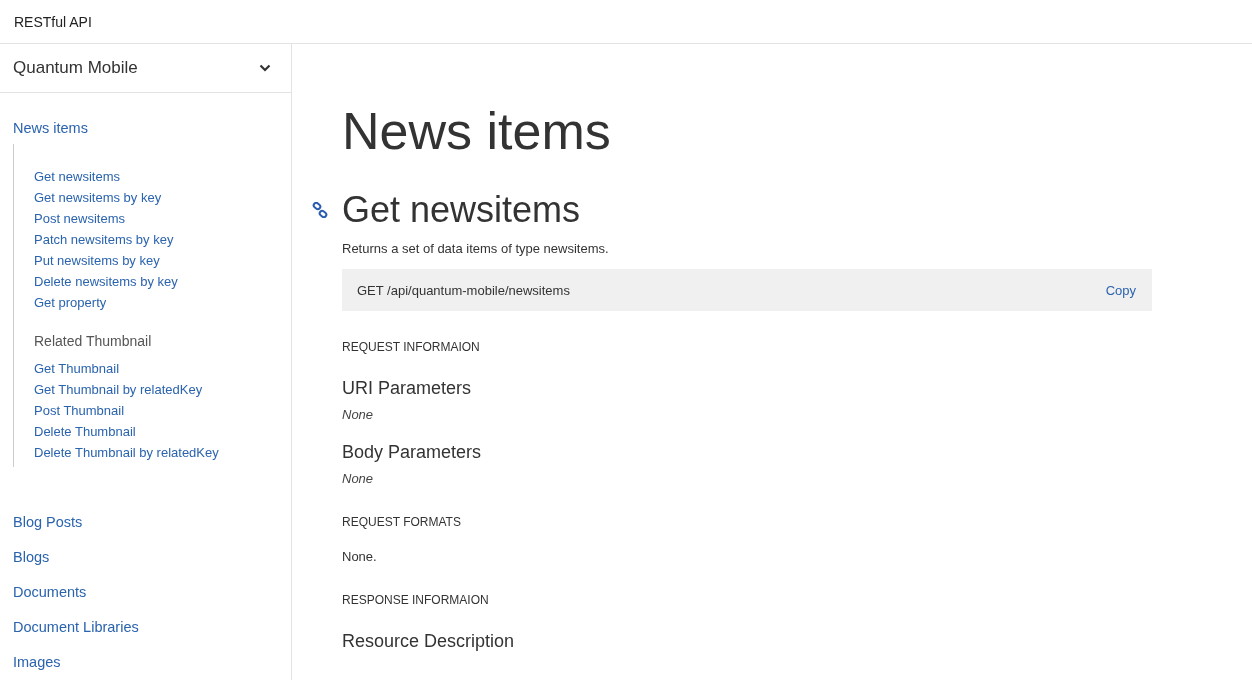  What do you see at coordinates (152, 522) in the screenshot?
I see `nav-group-link: Blog Posts` at bounding box center [152, 522].